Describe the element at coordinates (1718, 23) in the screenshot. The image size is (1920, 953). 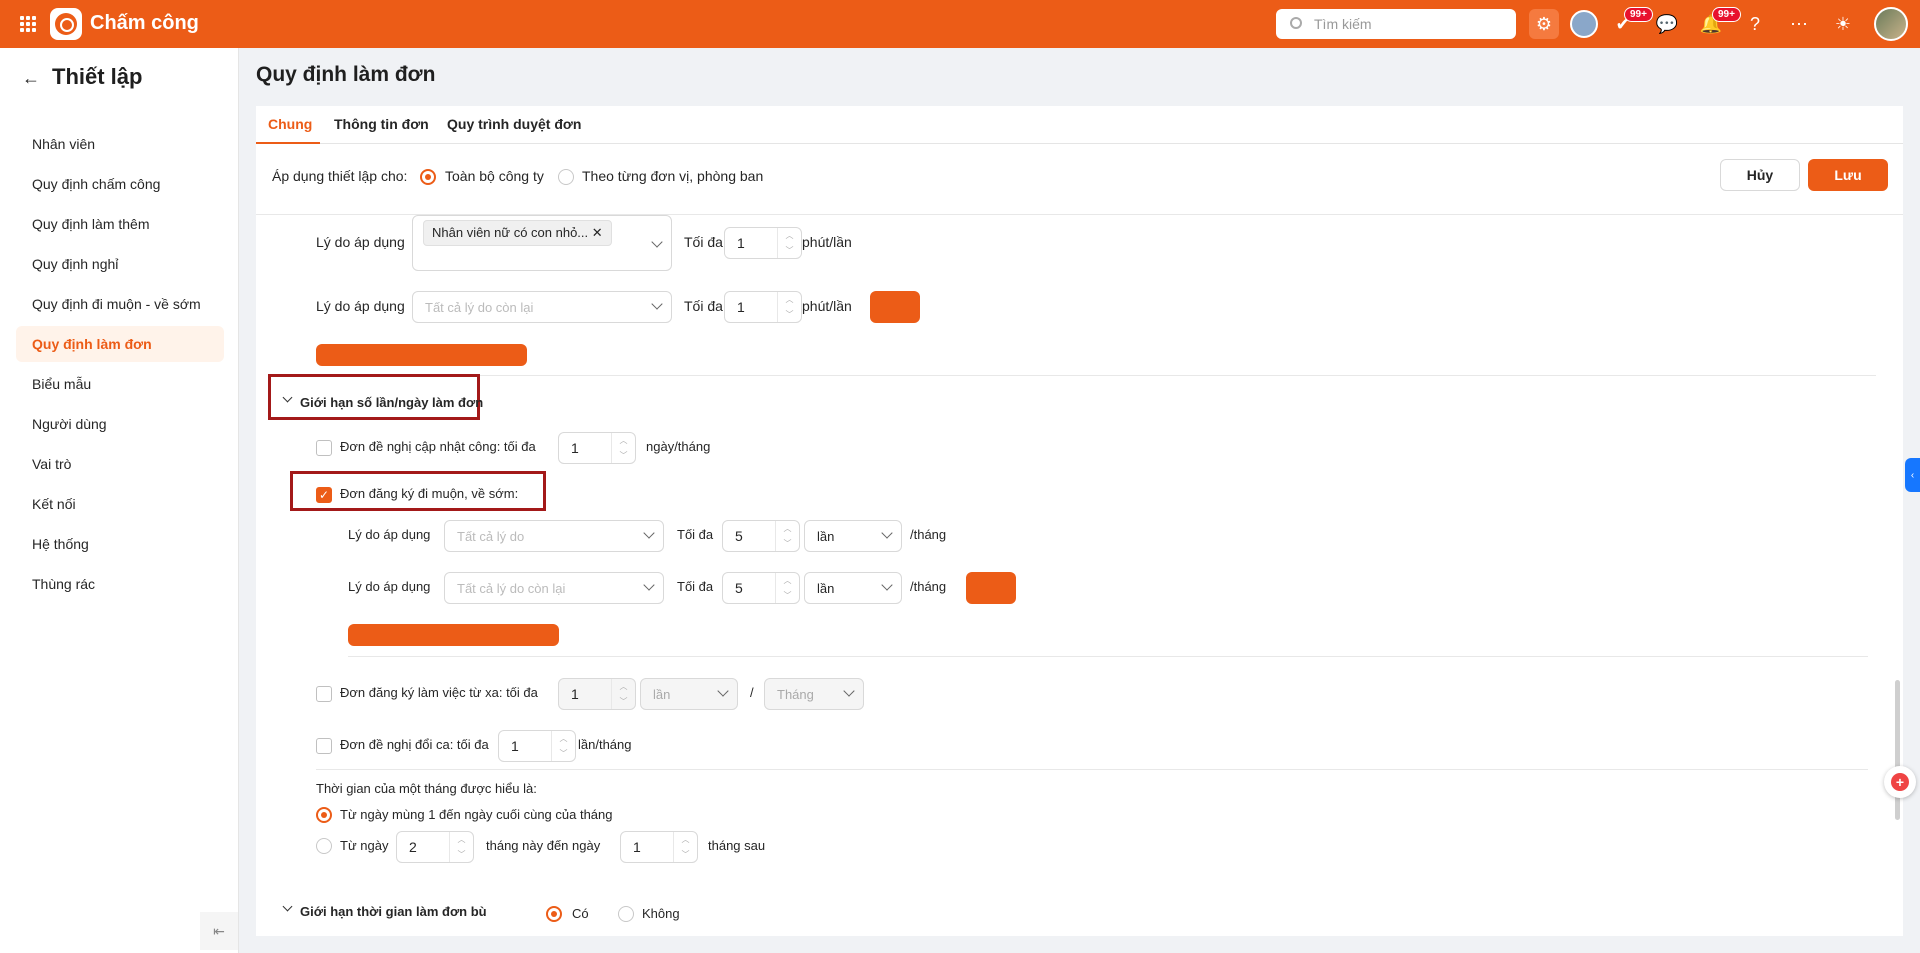
I see `notifications-button: 🔔 99+` at that location.